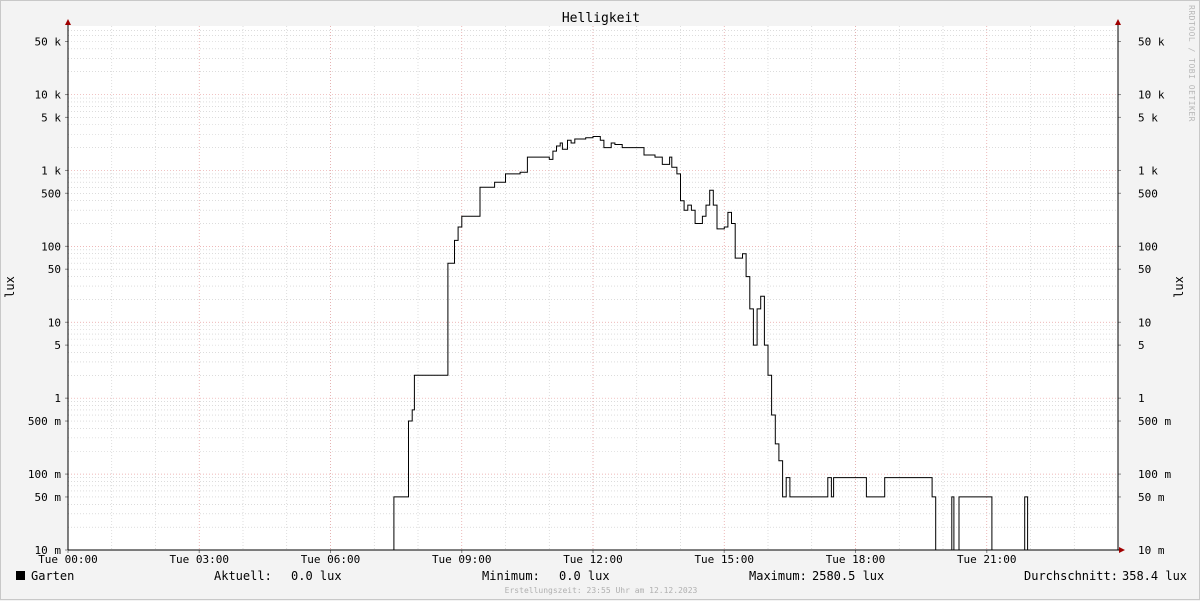  I want to click on y-tick-label-right: 100, so click(1148, 246).